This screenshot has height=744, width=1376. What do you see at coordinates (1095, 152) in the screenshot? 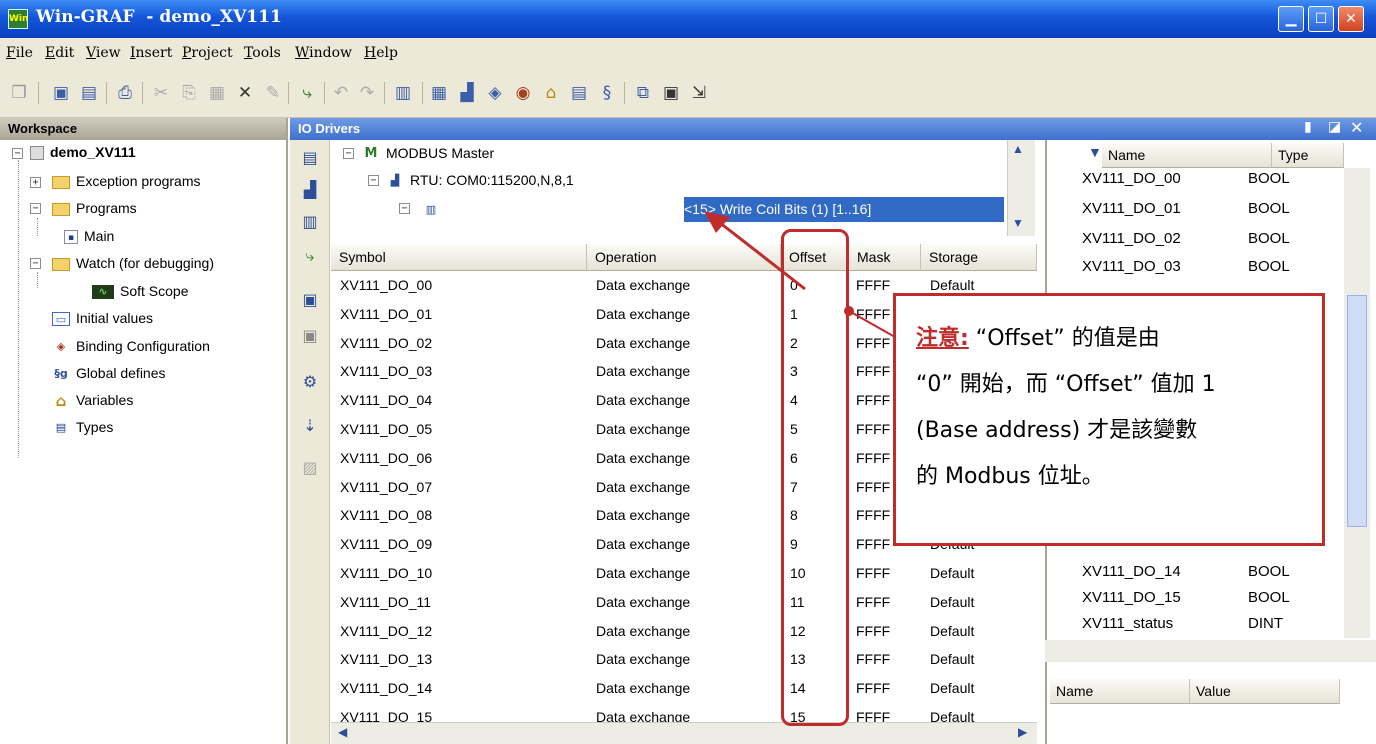
I see `filter-icon: ▼` at bounding box center [1095, 152].